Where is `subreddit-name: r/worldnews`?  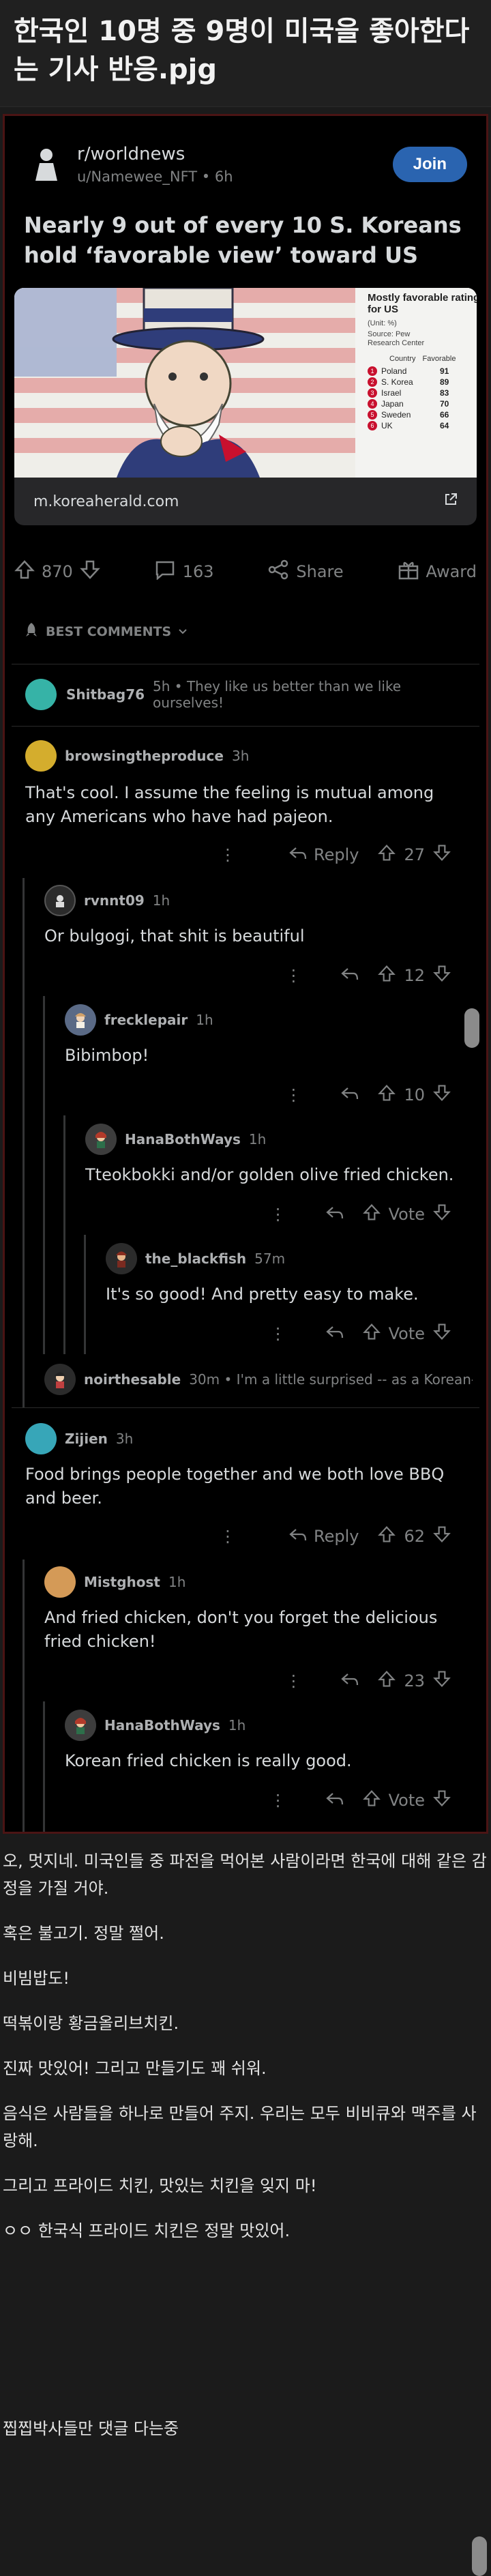 subreddit-name: r/worldnews is located at coordinates (235, 154).